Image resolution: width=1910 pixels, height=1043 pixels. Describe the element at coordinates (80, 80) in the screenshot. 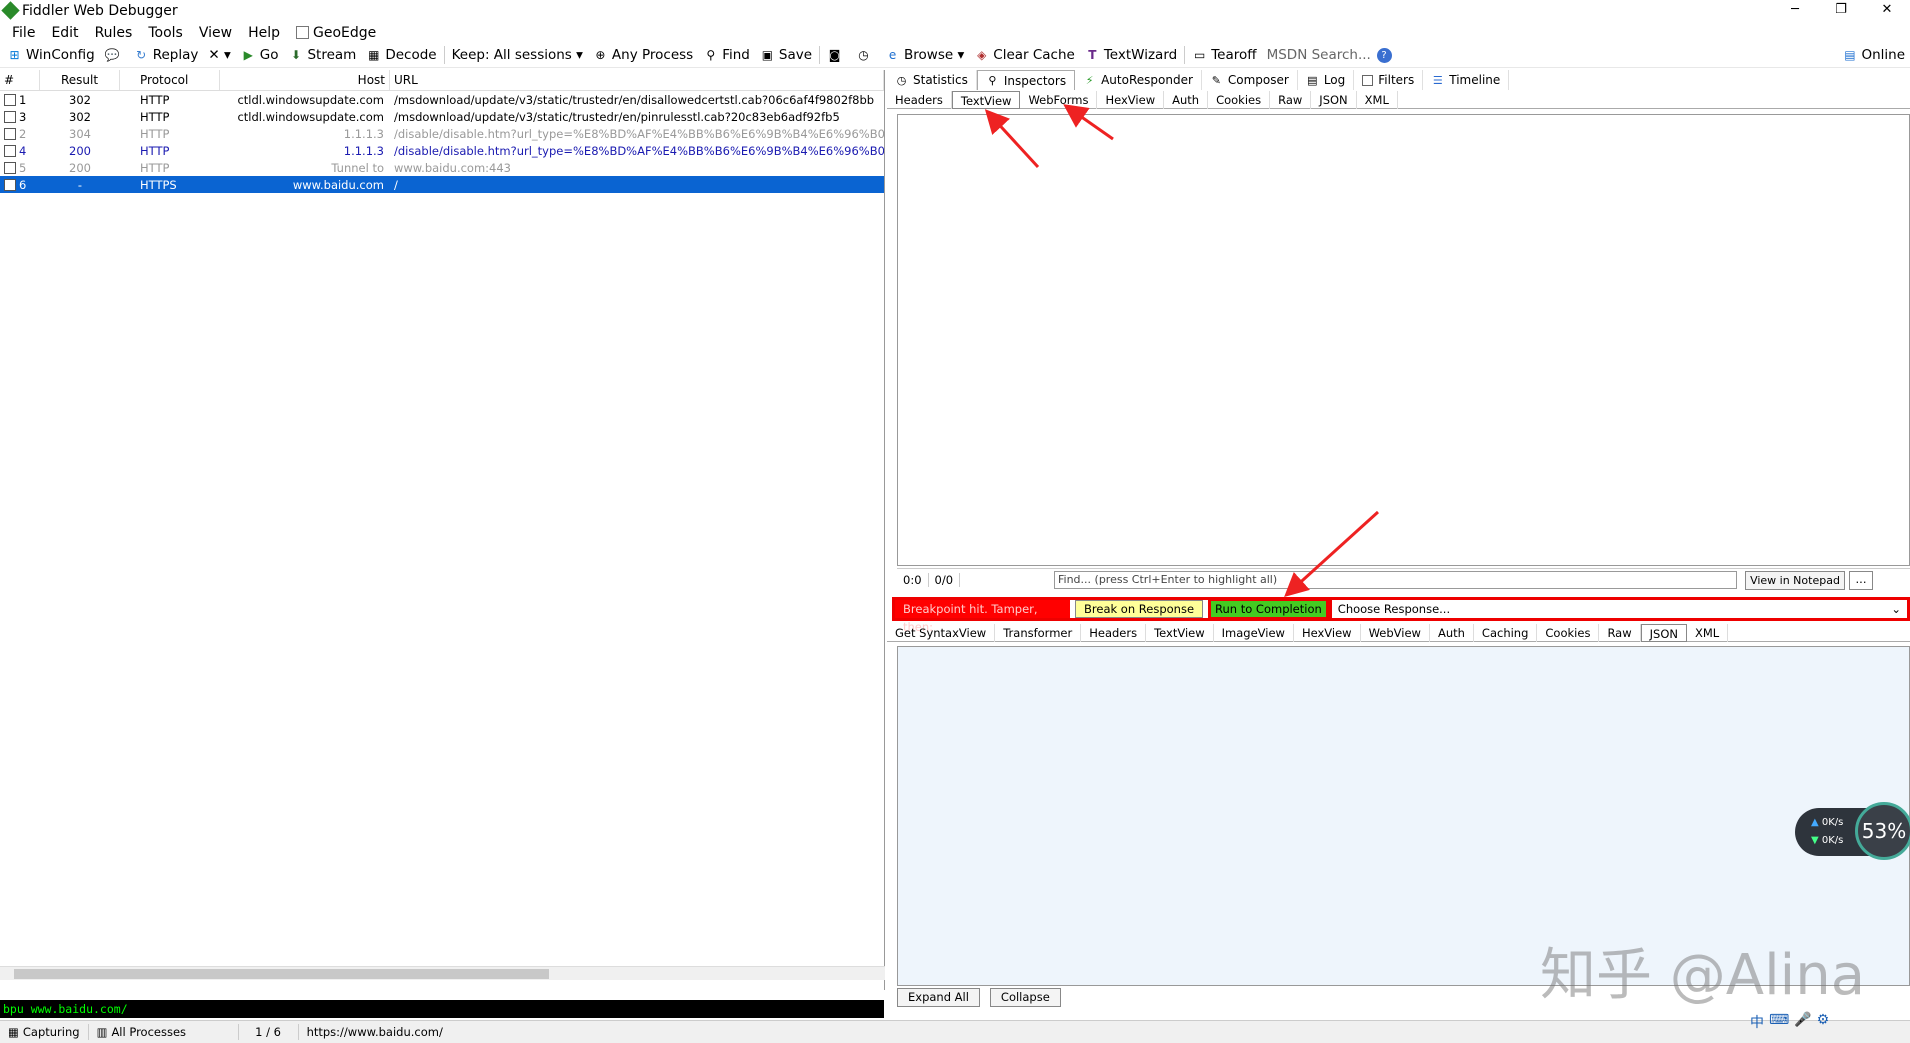

I see `col-result: Result` at that location.